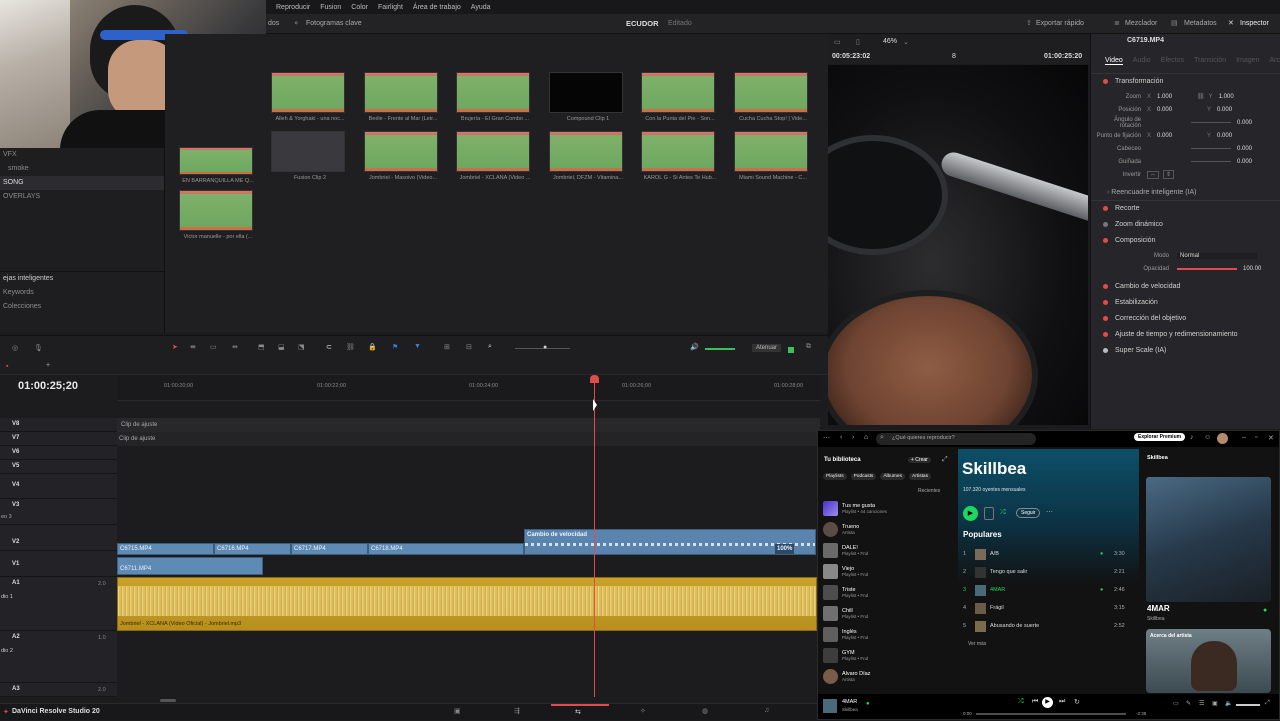  What do you see at coordinates (1153, 174) in the screenshot?
I see `flip-horizontal-icon: ⇔` at bounding box center [1153, 174].